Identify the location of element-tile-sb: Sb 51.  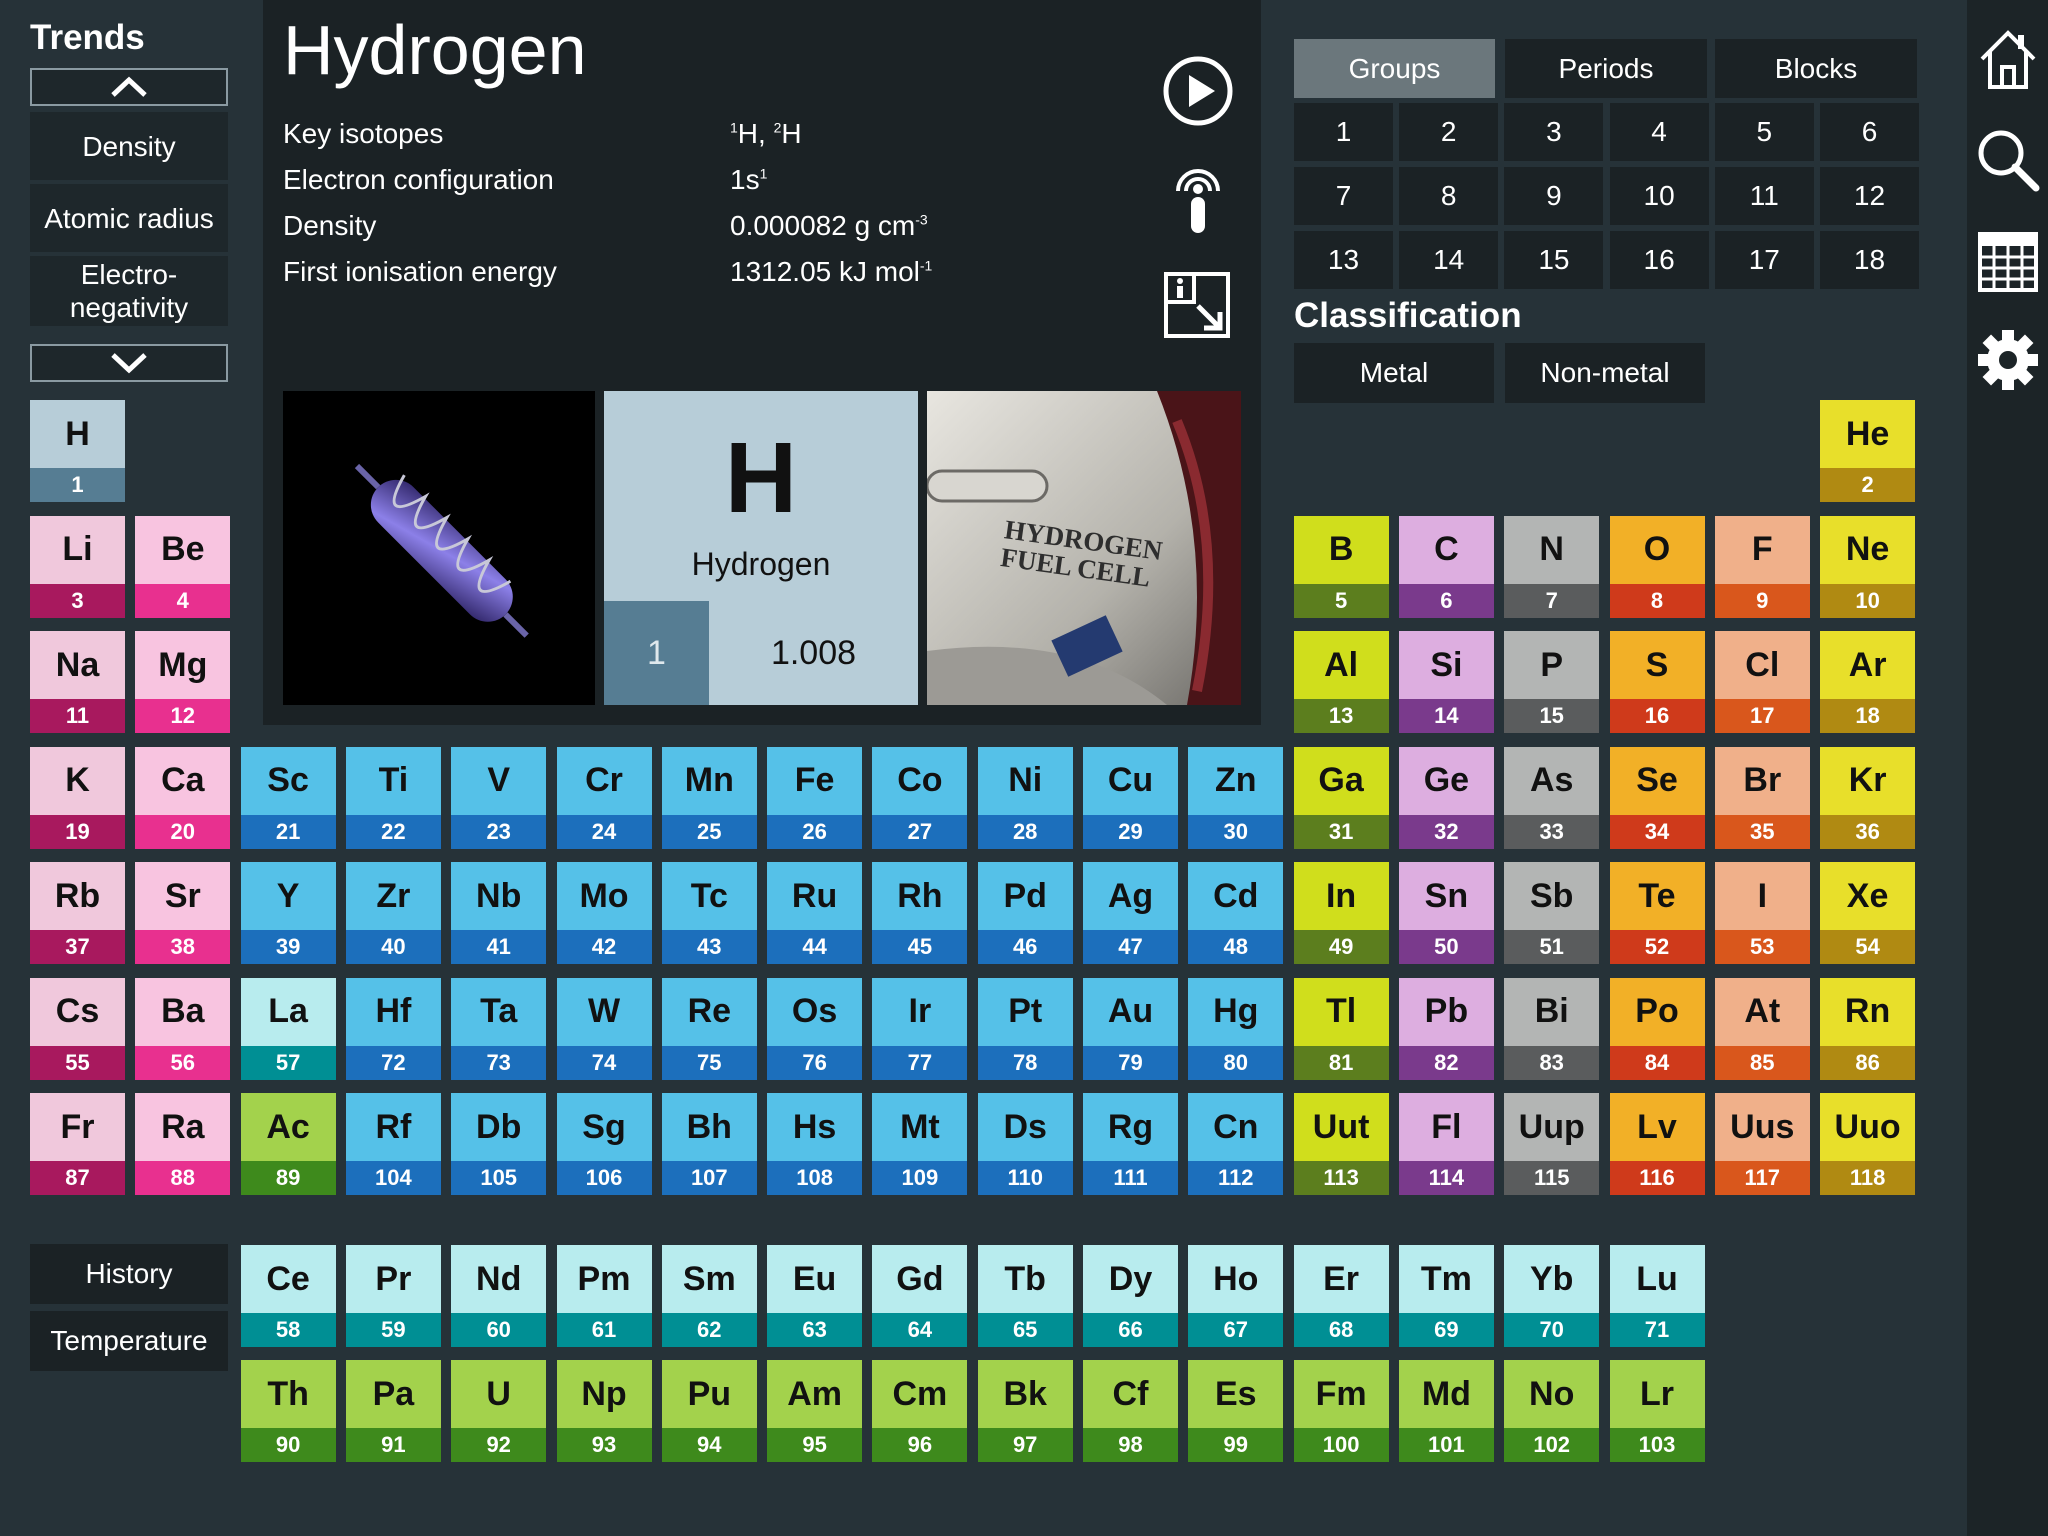
(1552, 913).